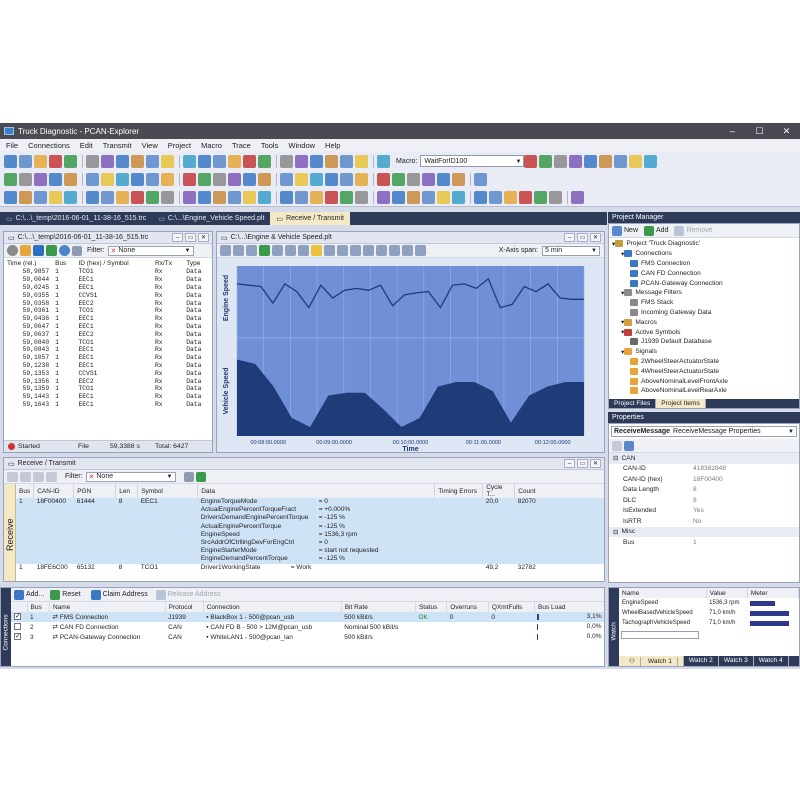 This screenshot has width=800, height=800. Describe the element at coordinates (108, 288) in the screenshot. I see `table-row: 59,0245 1 EEC1 Rx Data` at that location.